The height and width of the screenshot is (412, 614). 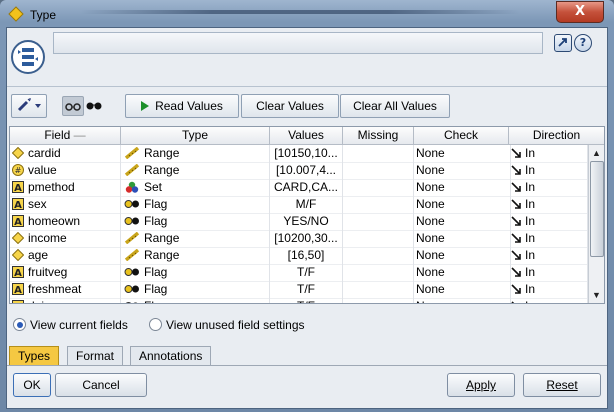 I want to click on table-row: Afreshmeat Flag T/F None In, so click(x=299, y=290).